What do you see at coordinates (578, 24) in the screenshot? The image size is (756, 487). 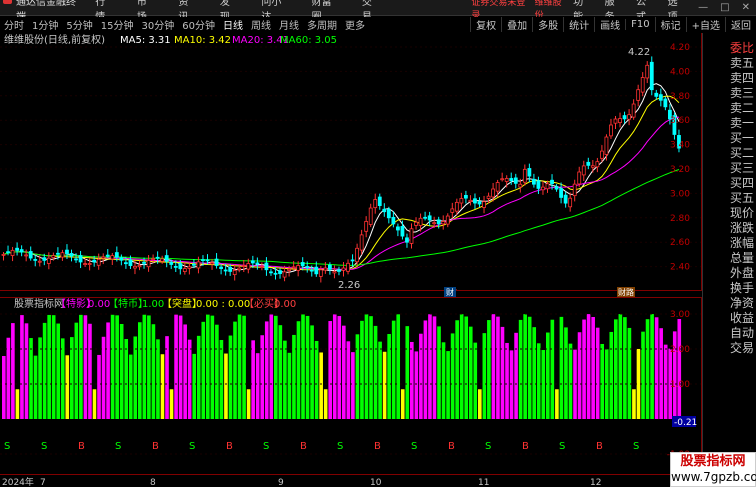 I see `tool-tongji: 统计` at bounding box center [578, 24].